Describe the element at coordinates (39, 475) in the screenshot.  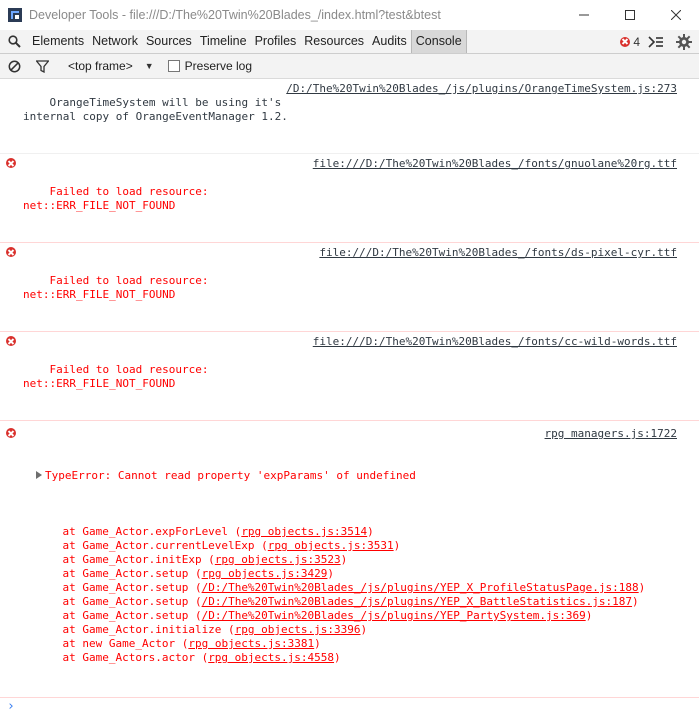
I see `expand-triangle-icon` at that location.